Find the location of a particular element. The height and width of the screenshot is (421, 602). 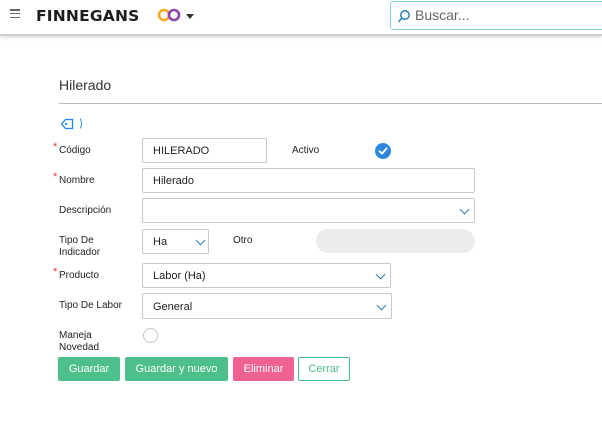

otro-field is located at coordinates (395, 241).